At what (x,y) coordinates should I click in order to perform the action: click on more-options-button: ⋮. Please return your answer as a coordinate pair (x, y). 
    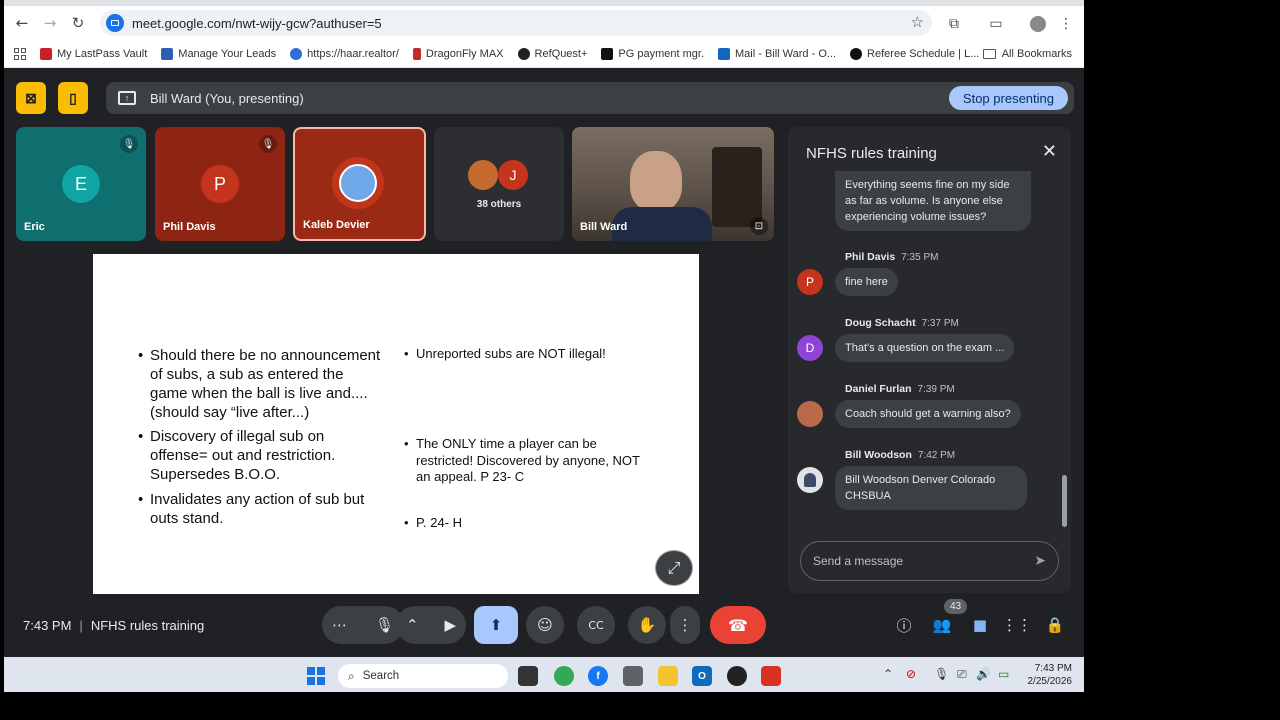
    Looking at the image, I should click on (685, 625).